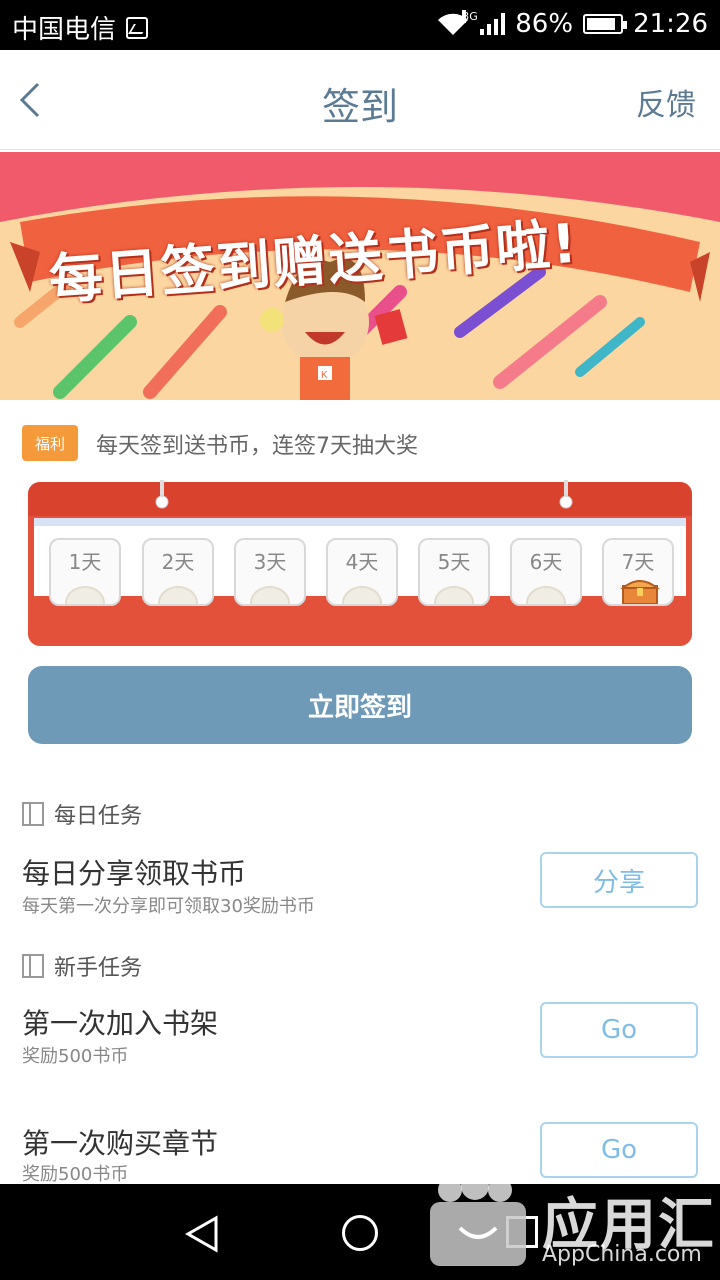 The image size is (720, 1280). Describe the element at coordinates (134, 873) in the screenshot. I see `task-title: 每日分享领取书币` at that location.